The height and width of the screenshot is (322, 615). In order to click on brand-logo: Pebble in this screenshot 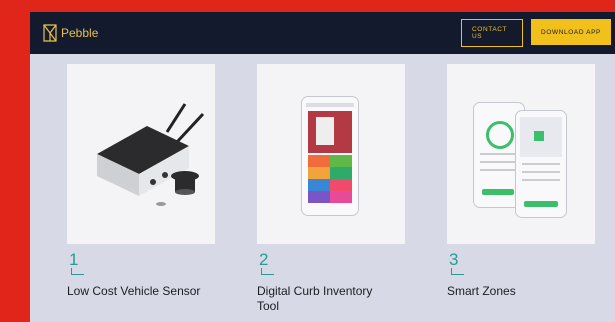, I will do `click(70, 33)`.